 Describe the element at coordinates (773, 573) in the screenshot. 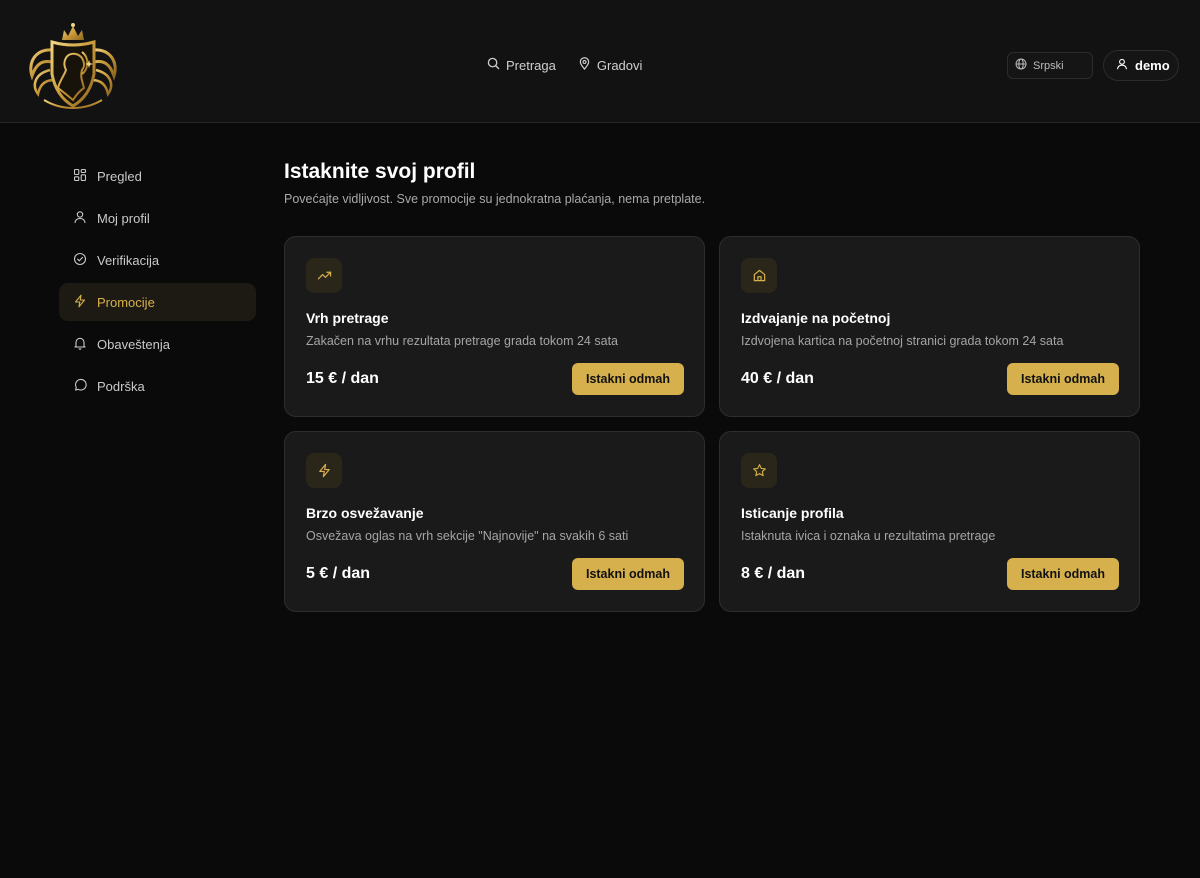

I see `card-price: 8 € / dan` at that location.